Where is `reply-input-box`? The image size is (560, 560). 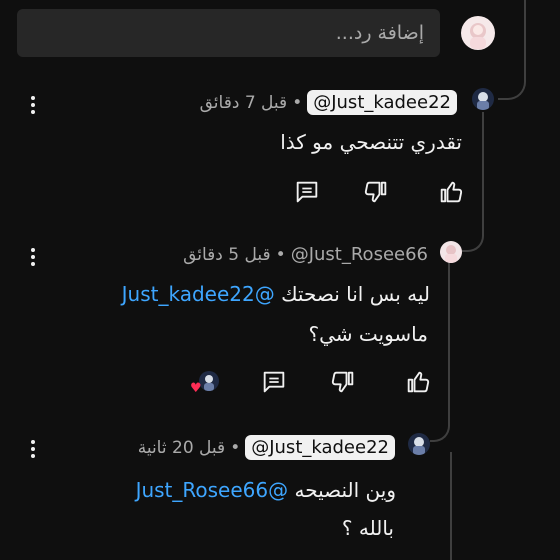 reply-input-box is located at coordinates (228, 33).